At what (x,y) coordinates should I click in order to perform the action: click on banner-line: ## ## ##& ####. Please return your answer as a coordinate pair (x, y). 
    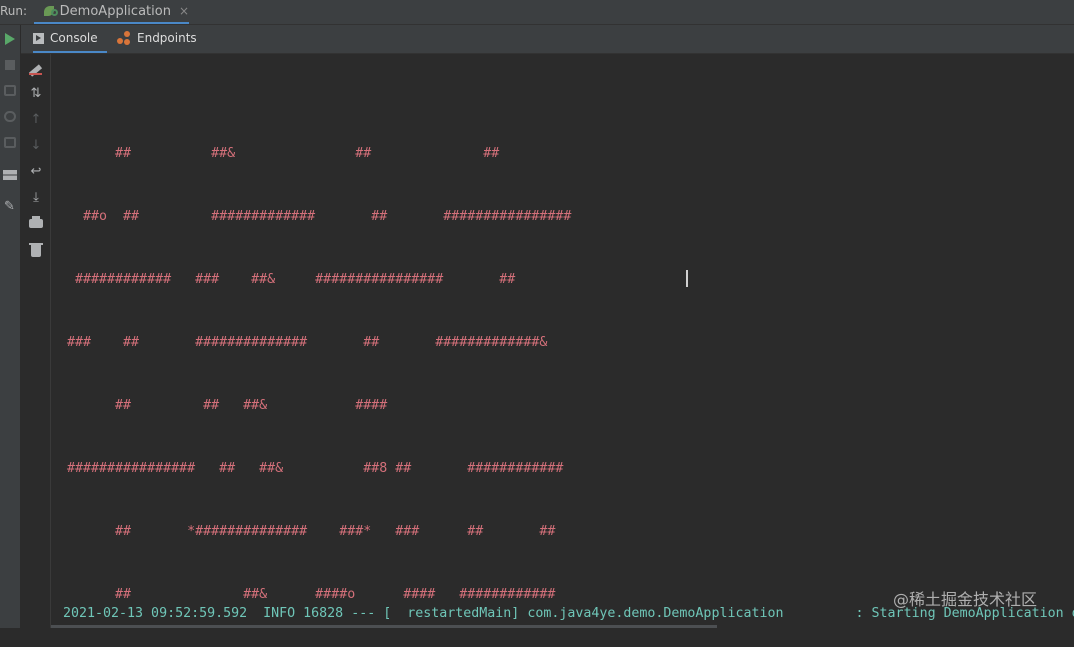
    Looking at the image, I should click on (219, 405).